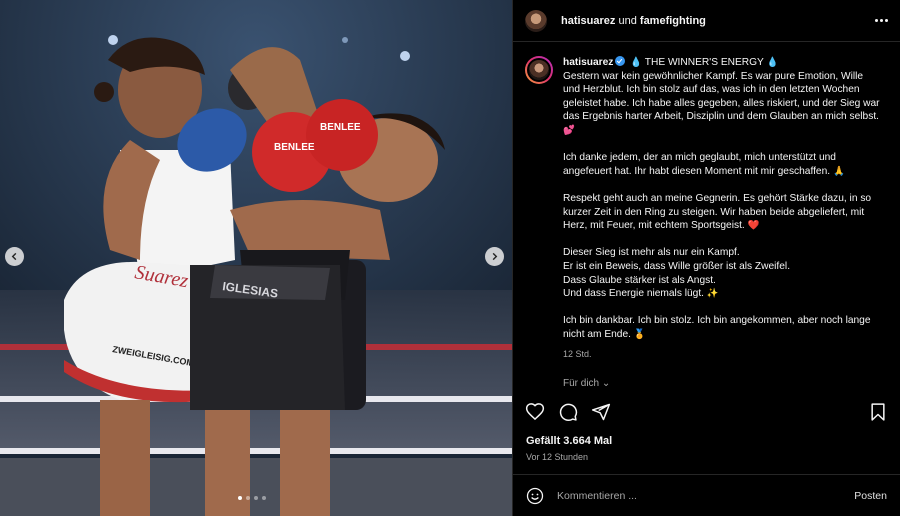 The image size is (900, 516). I want to click on author-connector: und, so click(627, 20).